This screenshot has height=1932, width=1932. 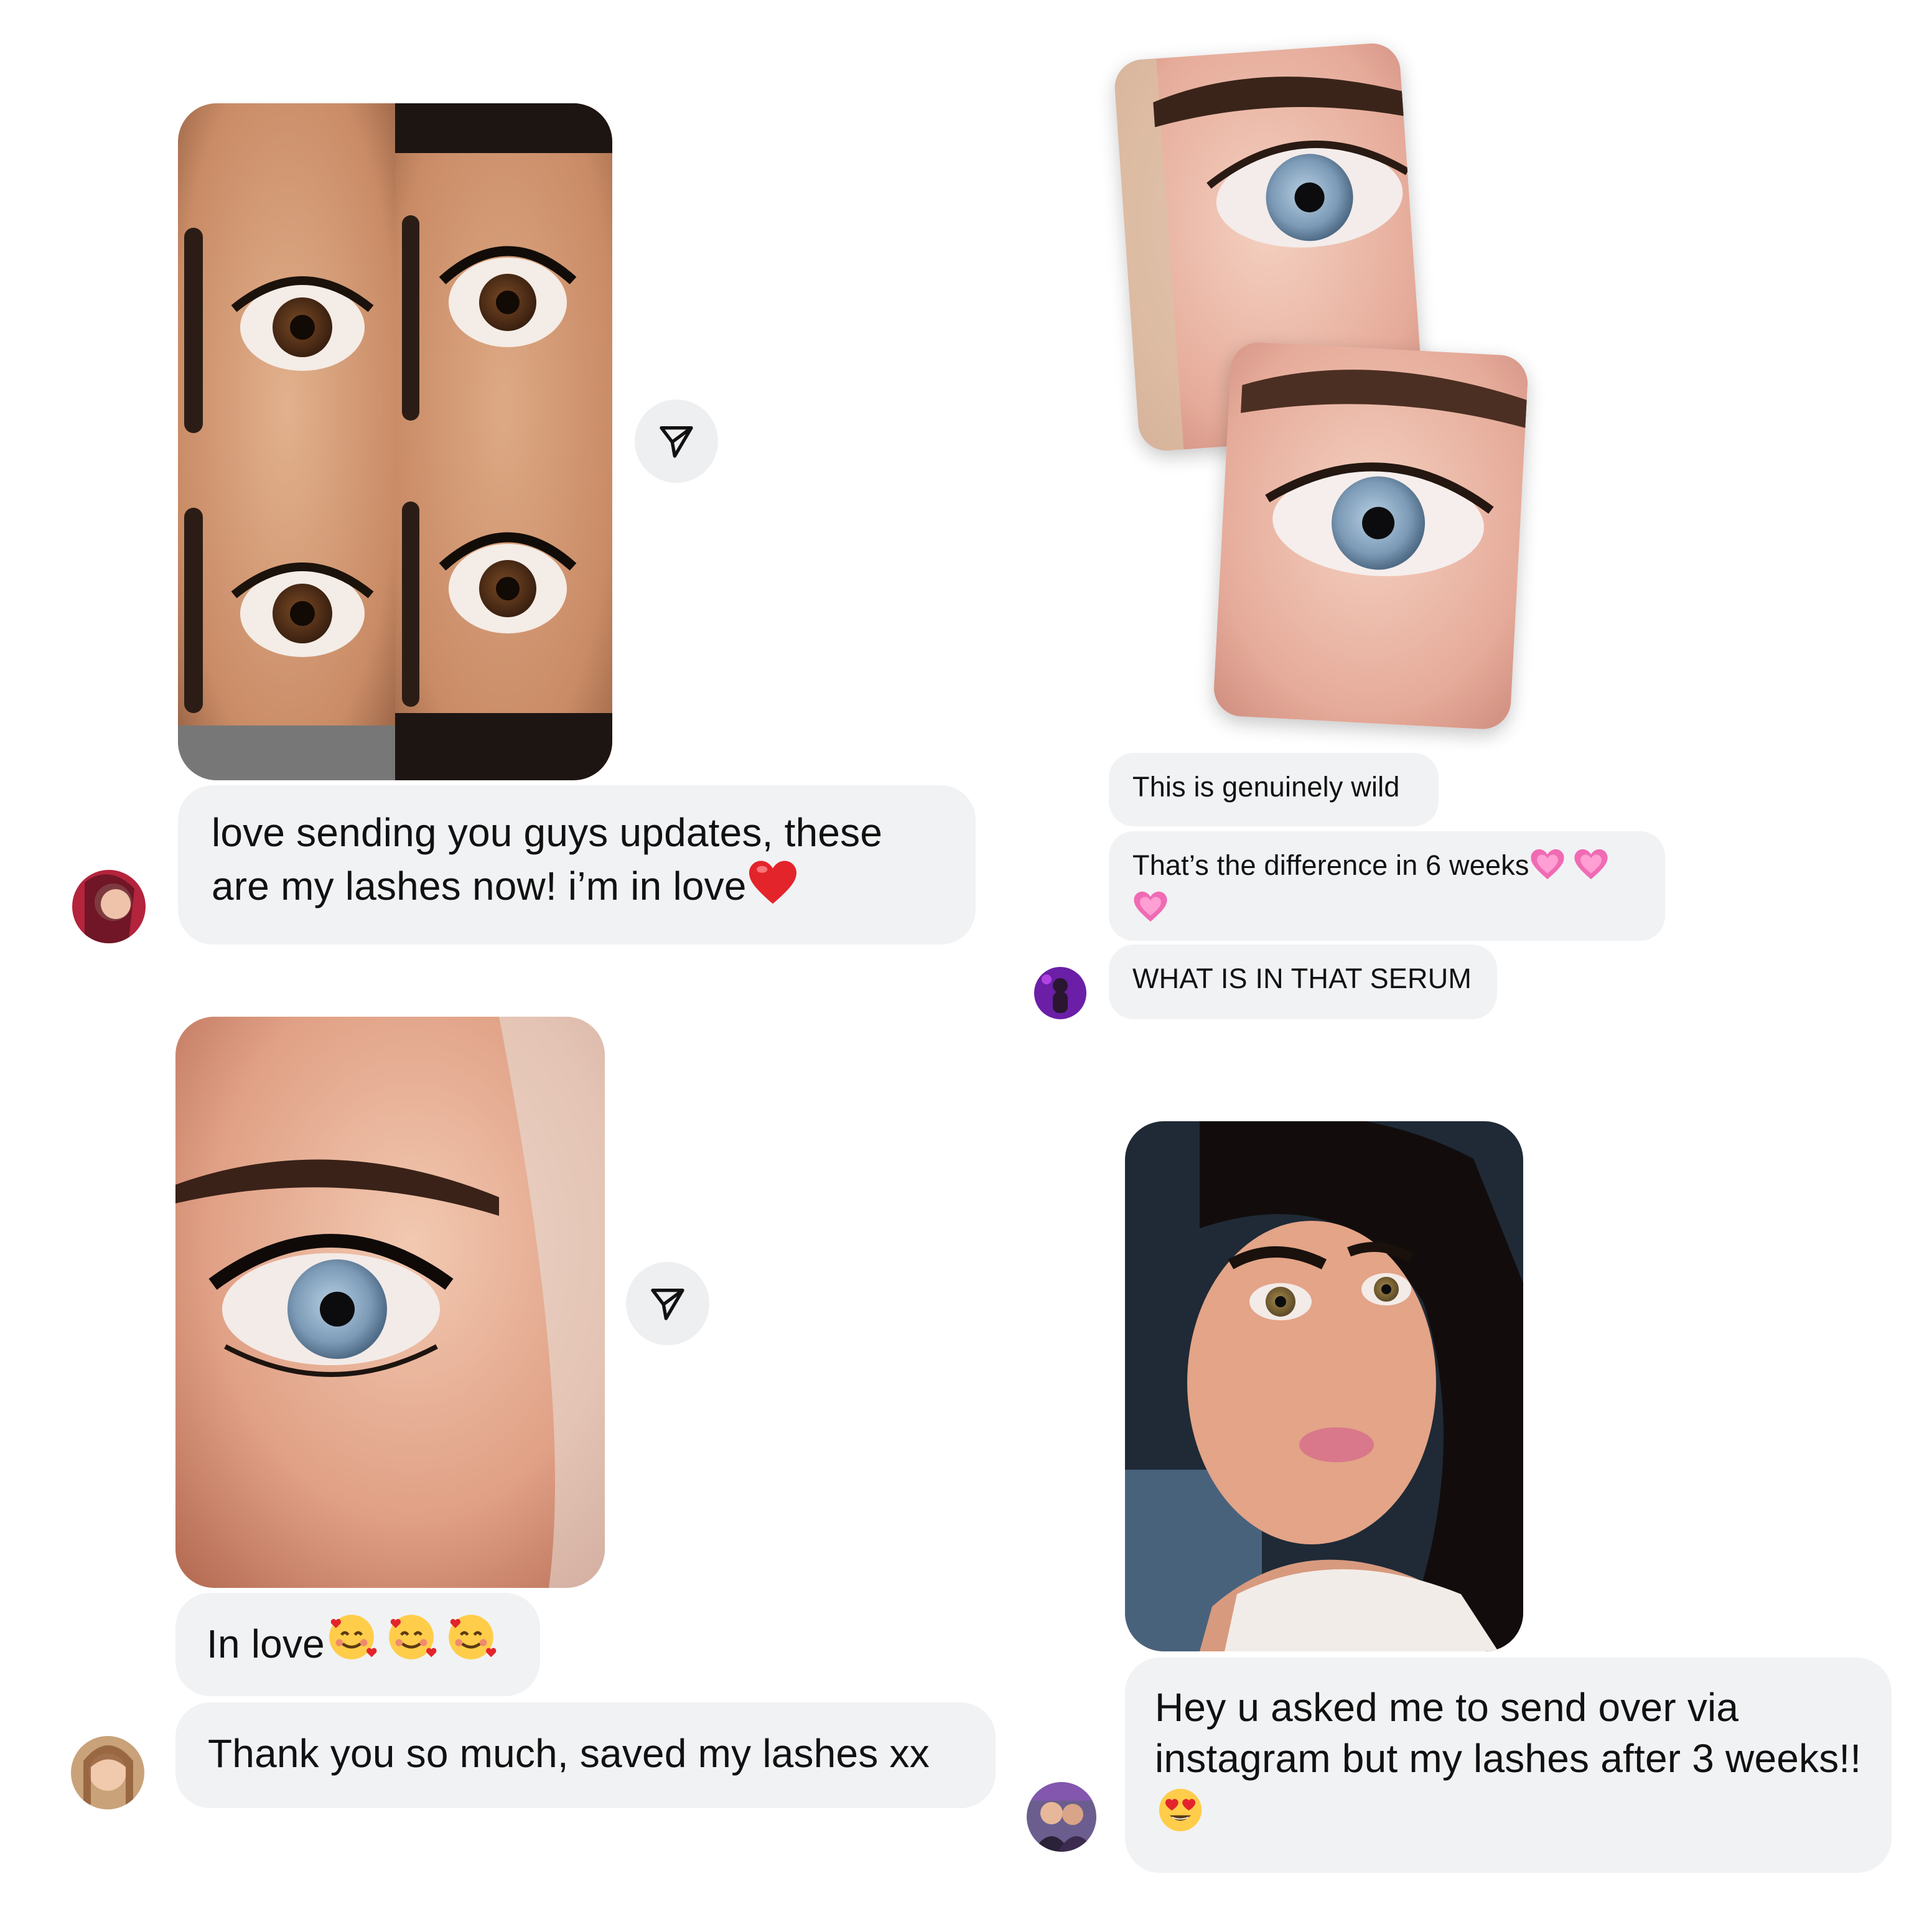 What do you see at coordinates (1180, 1816) in the screenshot?
I see `heart-eyes-icon` at bounding box center [1180, 1816].